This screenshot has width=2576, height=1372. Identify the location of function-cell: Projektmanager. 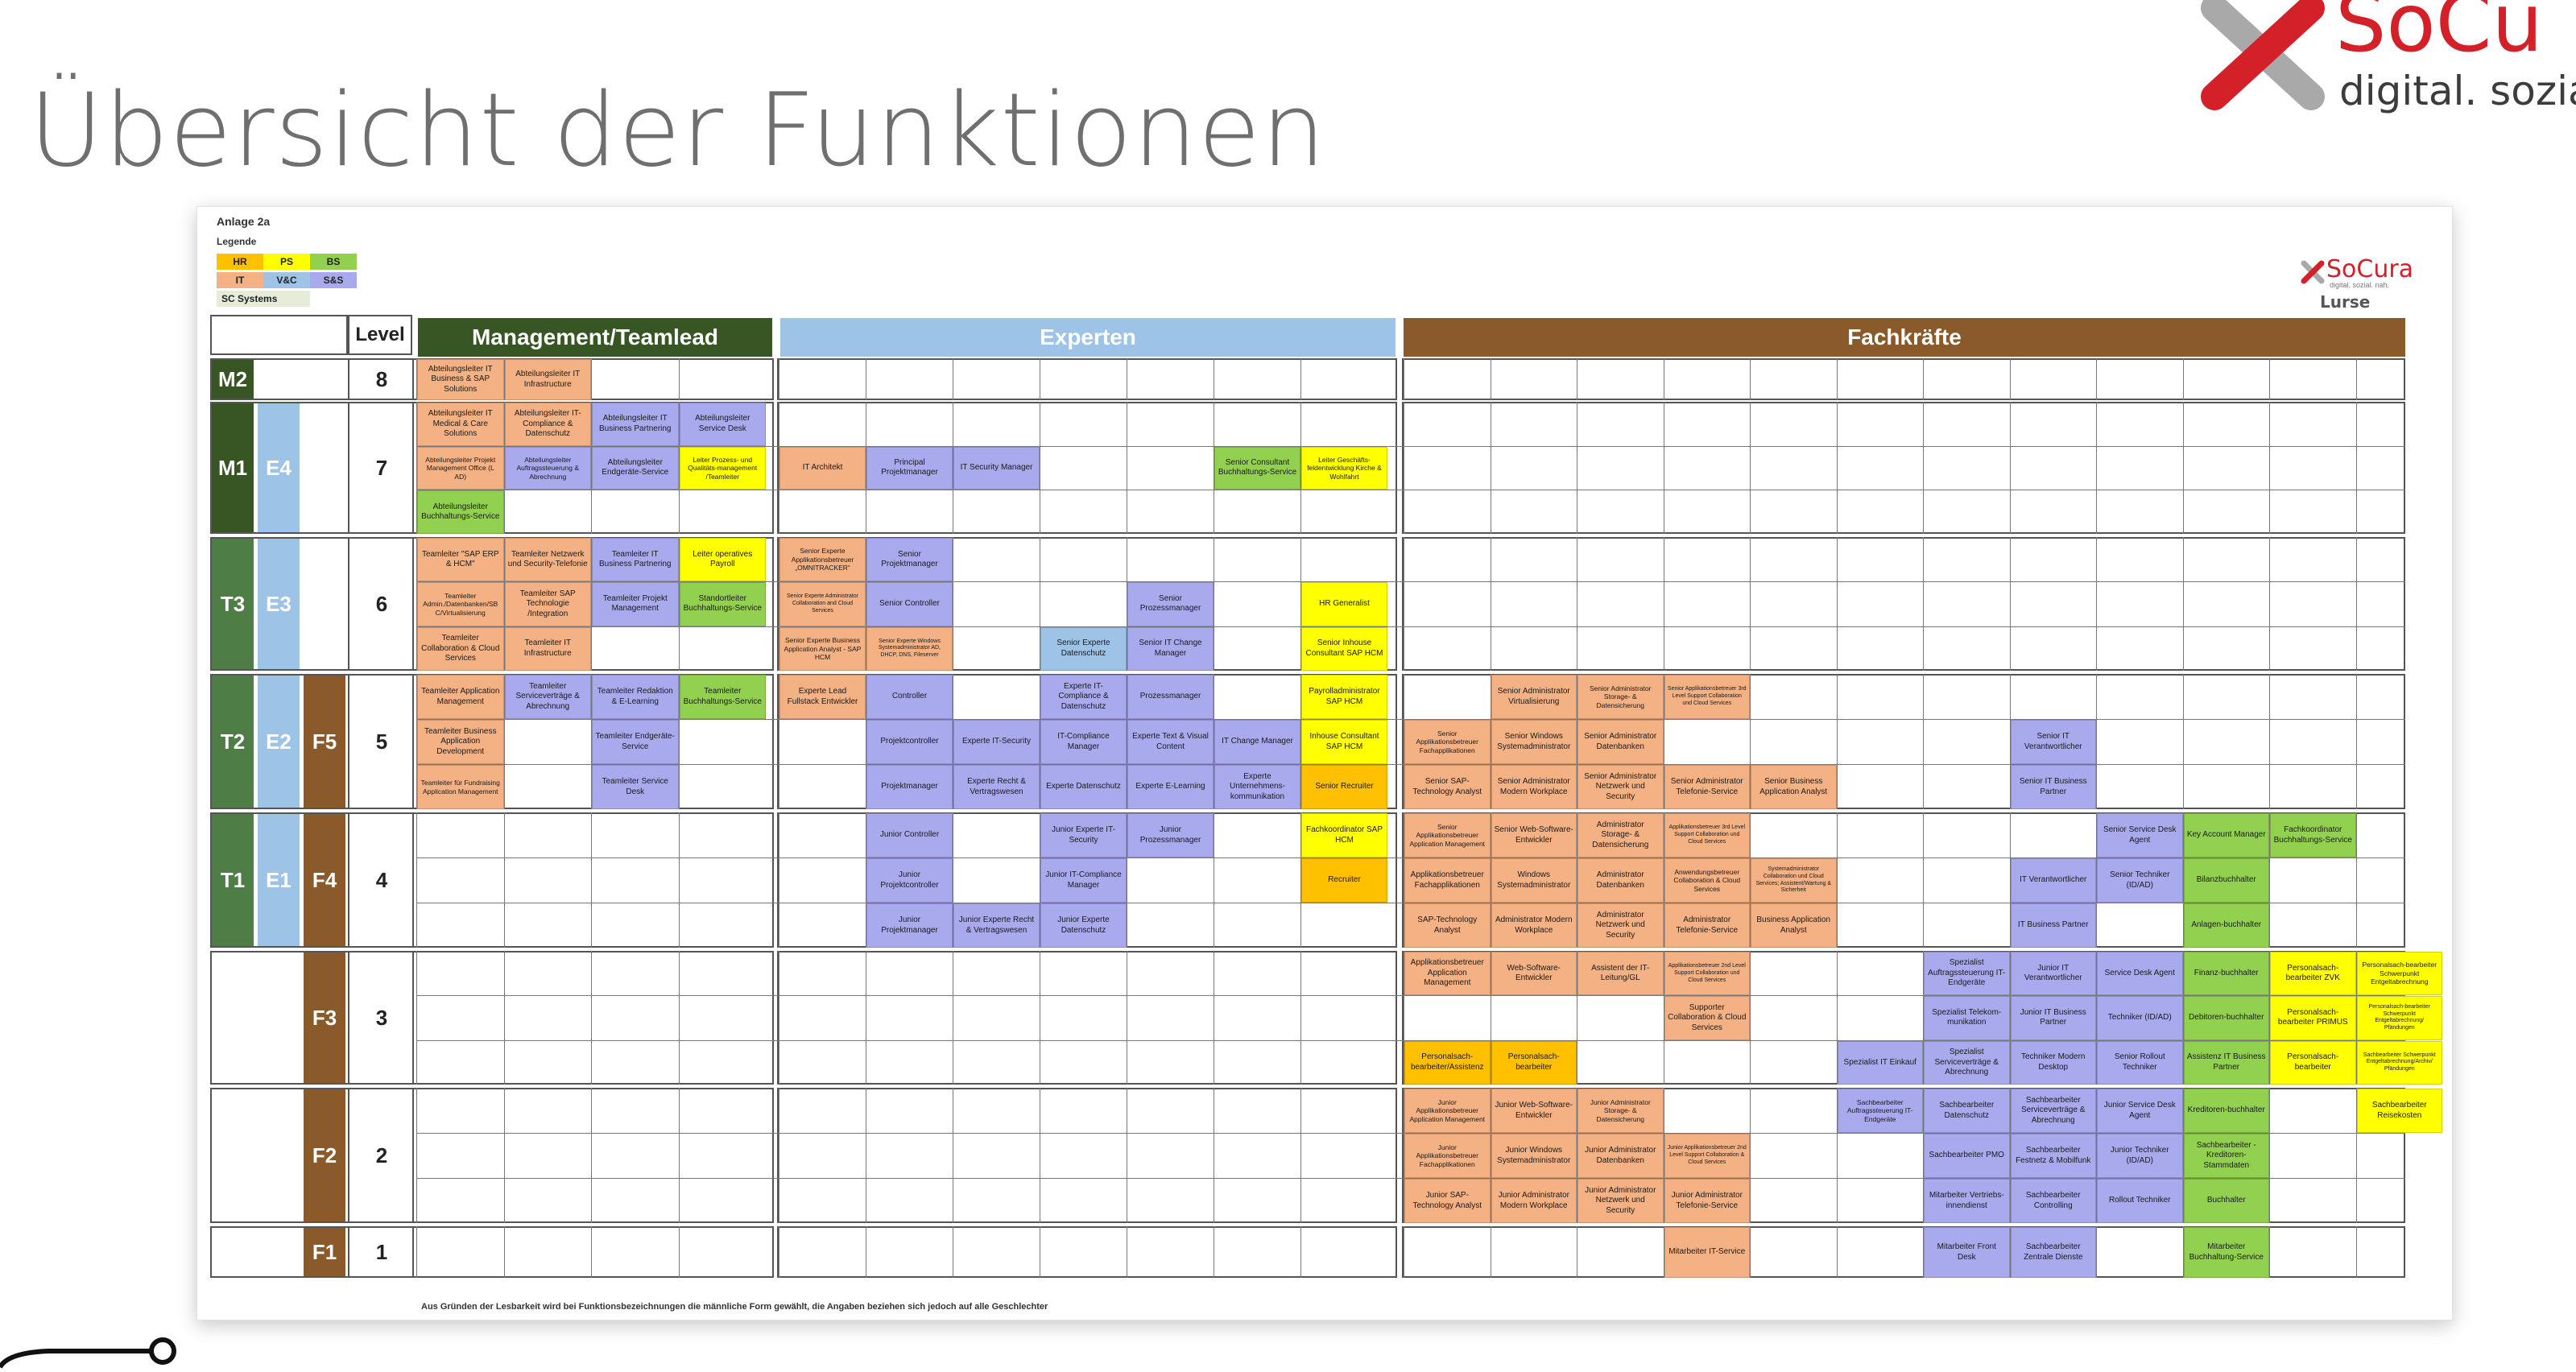
(910, 787).